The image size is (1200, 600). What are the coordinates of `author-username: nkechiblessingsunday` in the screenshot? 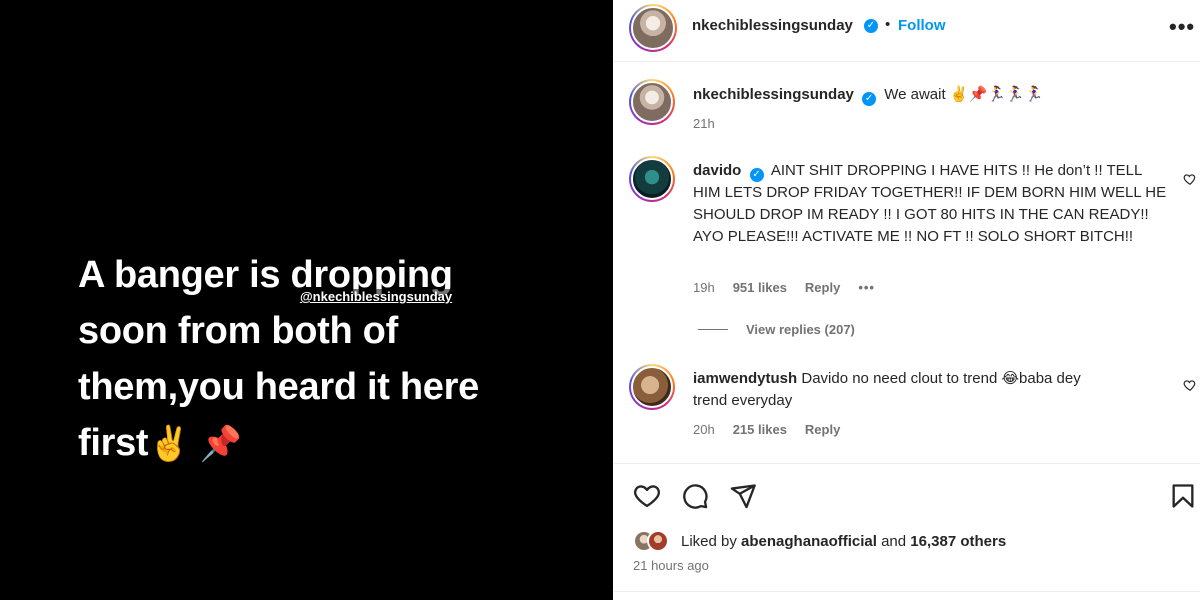 It's located at (772, 25).